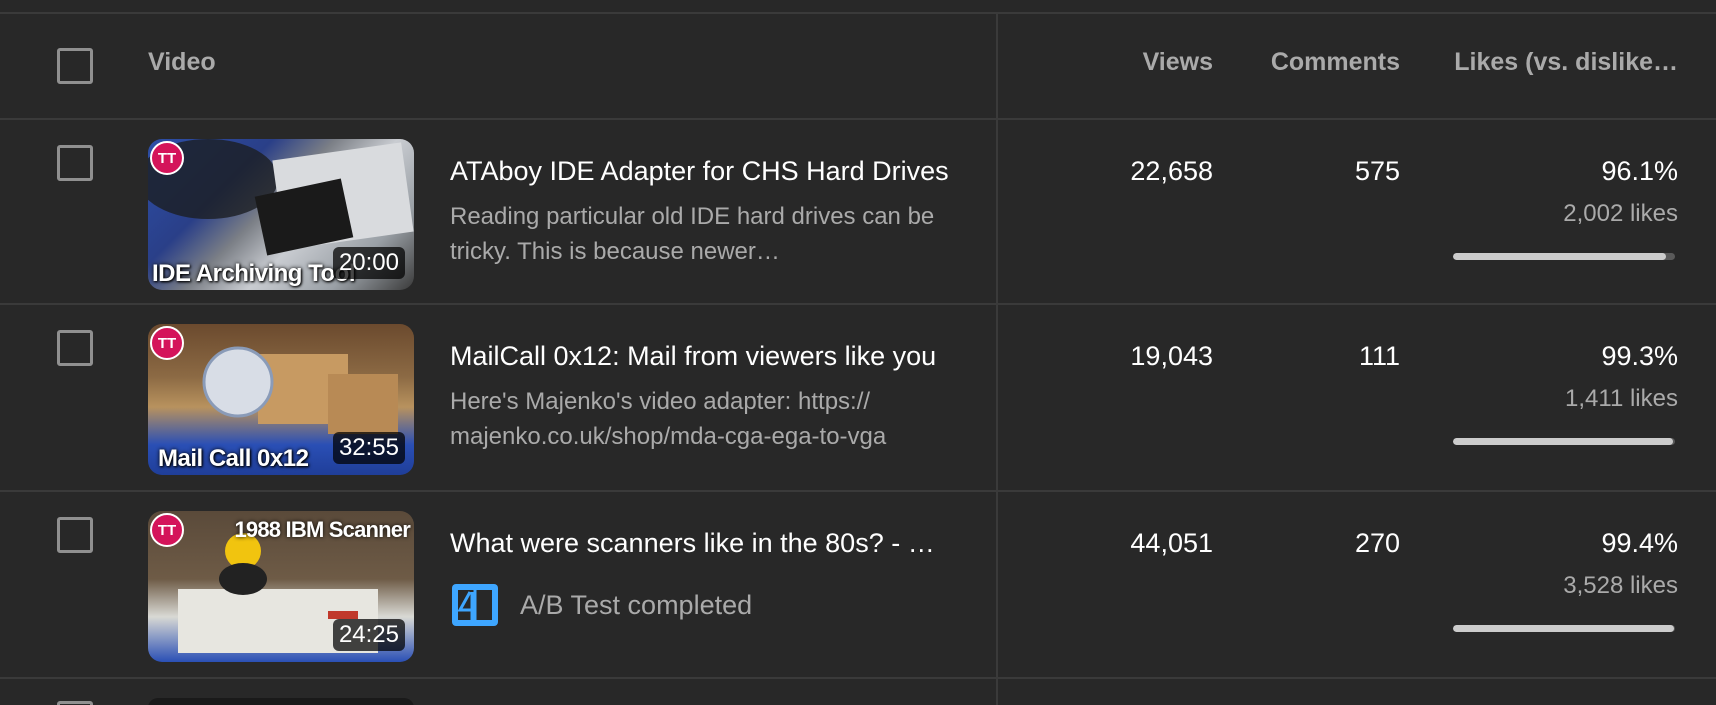  Describe the element at coordinates (254, 273) in the screenshot. I see `thumbnail-caption: IDE Archiving Tool` at that location.